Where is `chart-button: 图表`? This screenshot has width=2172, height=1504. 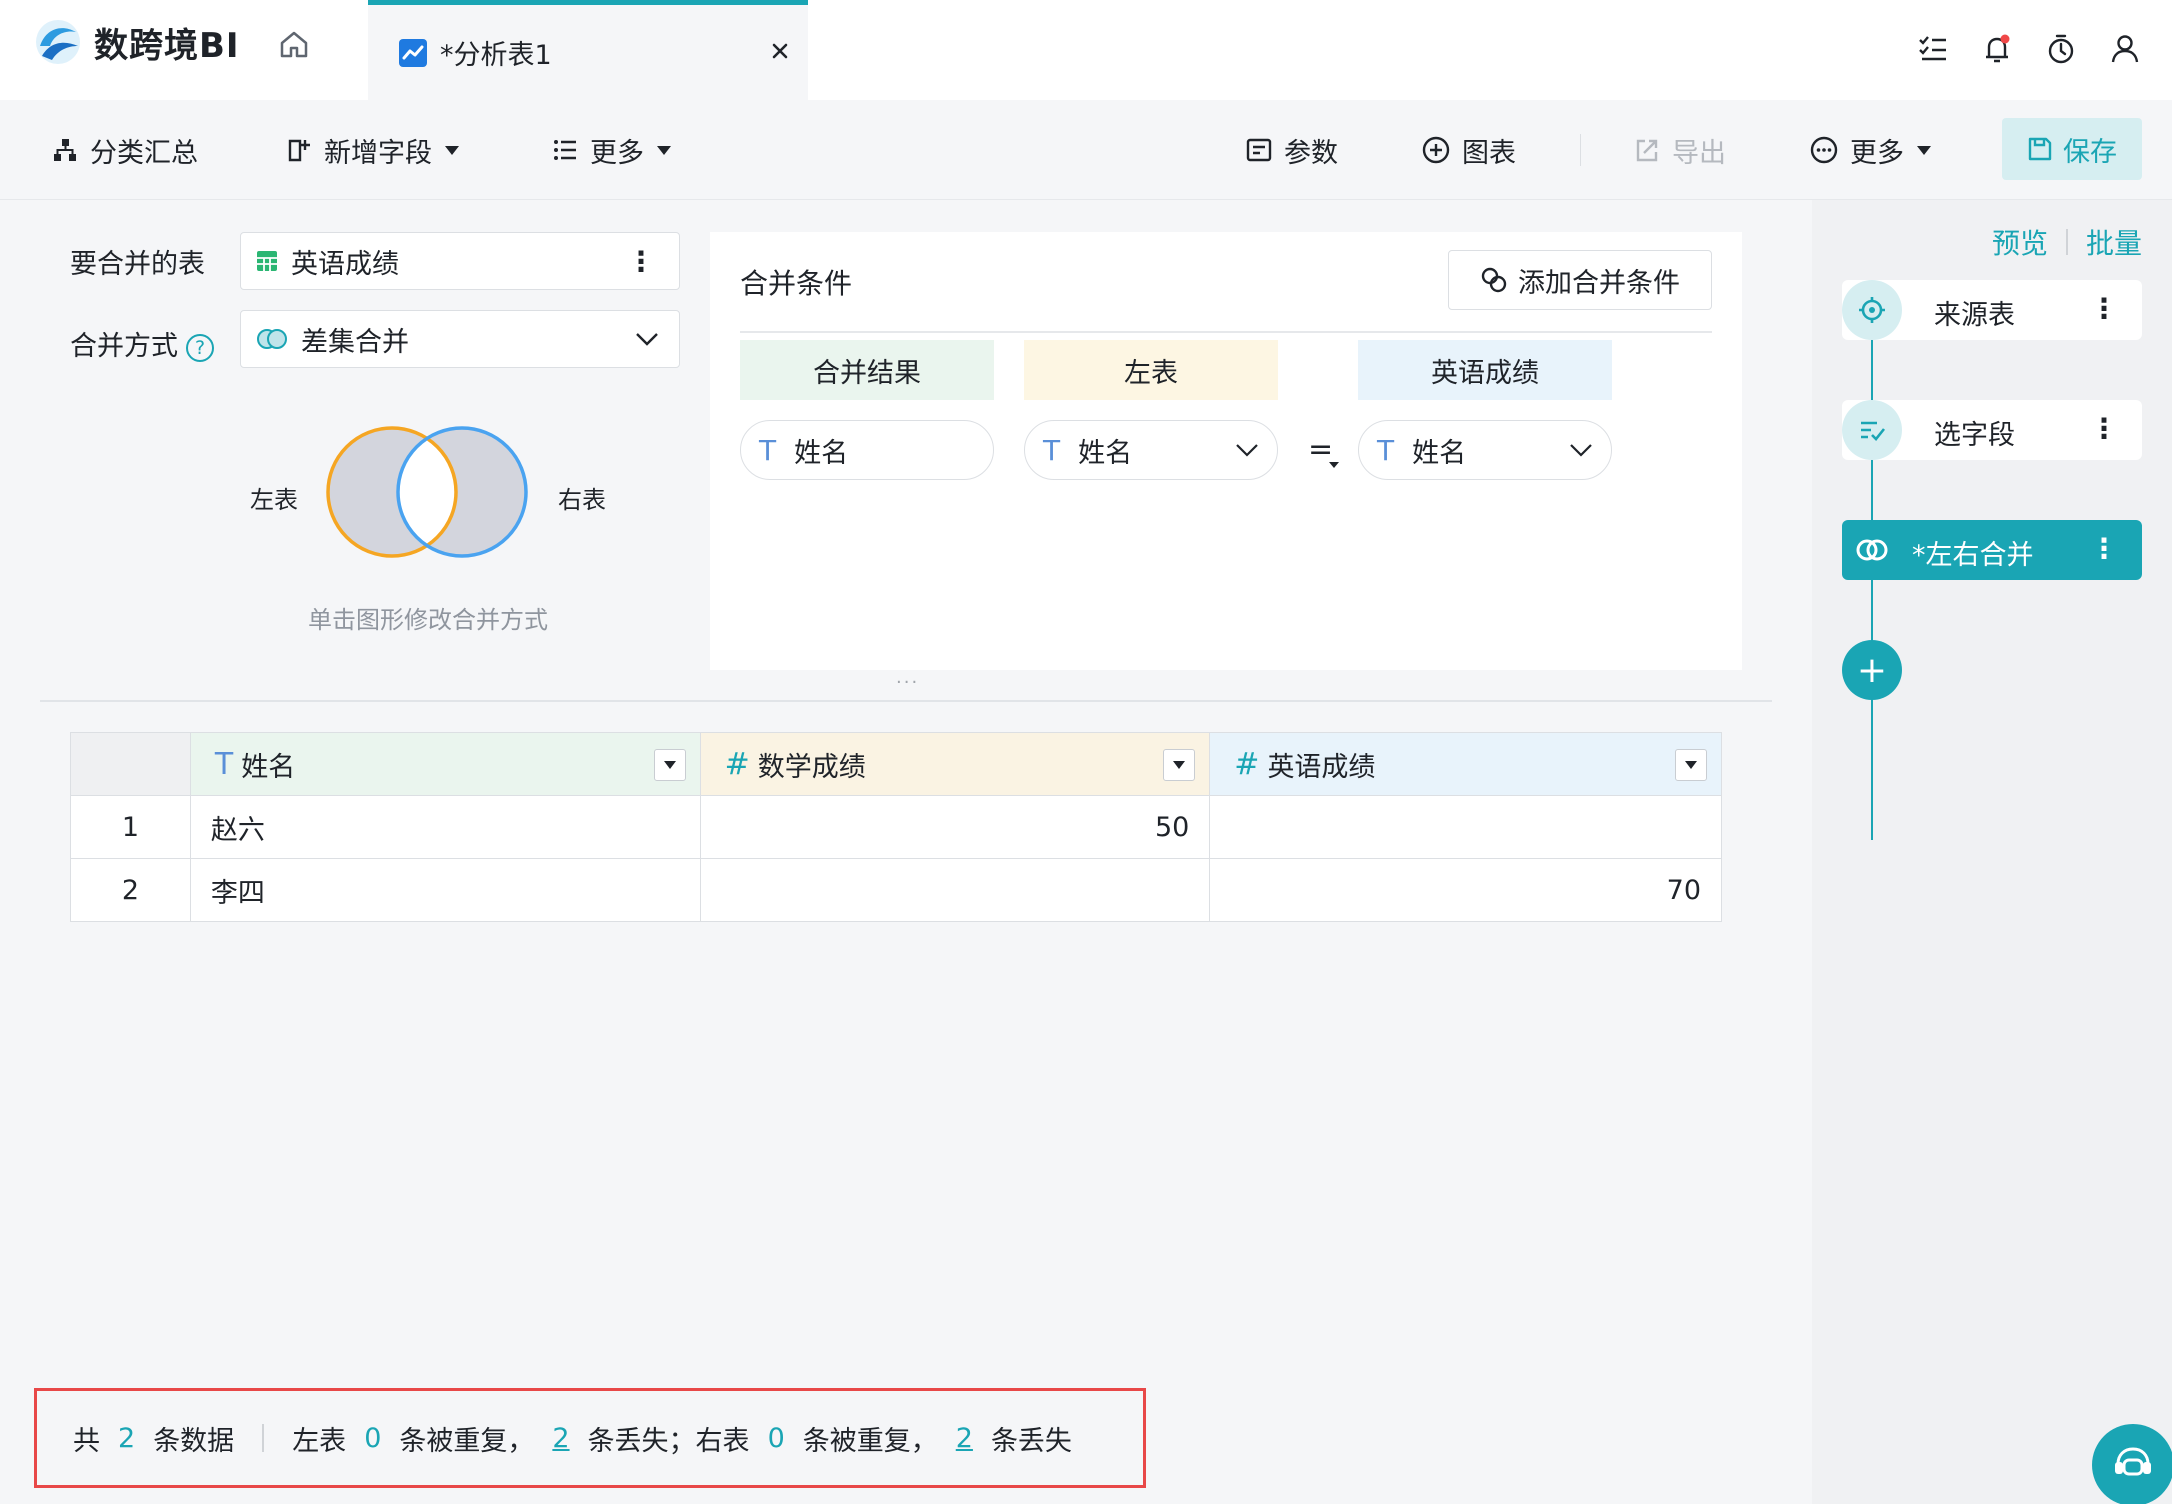 chart-button: 图表 is located at coordinates (1469, 150).